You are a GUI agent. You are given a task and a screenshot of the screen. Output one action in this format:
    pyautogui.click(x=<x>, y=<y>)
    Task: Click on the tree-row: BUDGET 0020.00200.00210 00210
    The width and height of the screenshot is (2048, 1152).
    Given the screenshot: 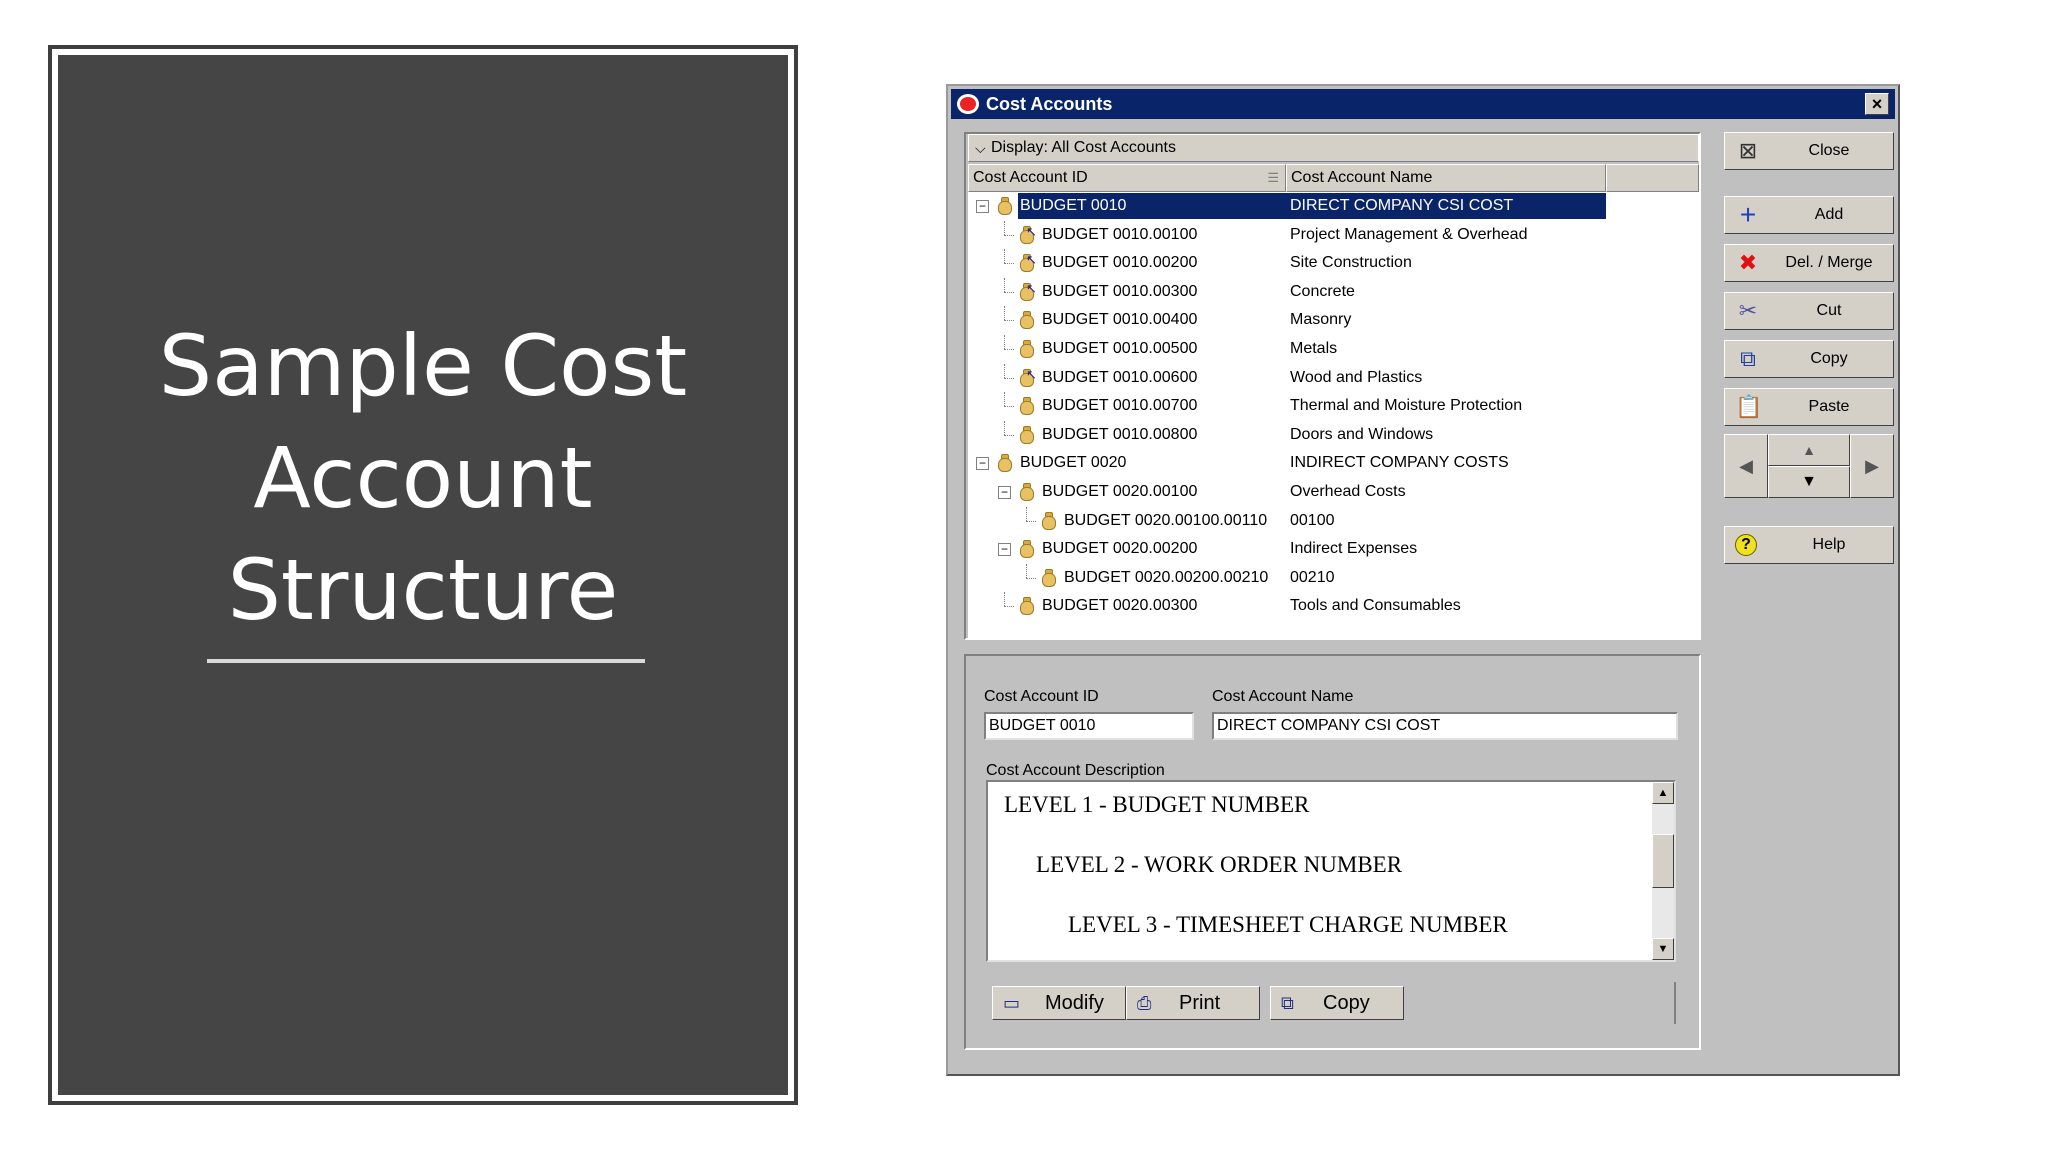 What is the action you would take?
    pyautogui.click(x=1333, y=578)
    